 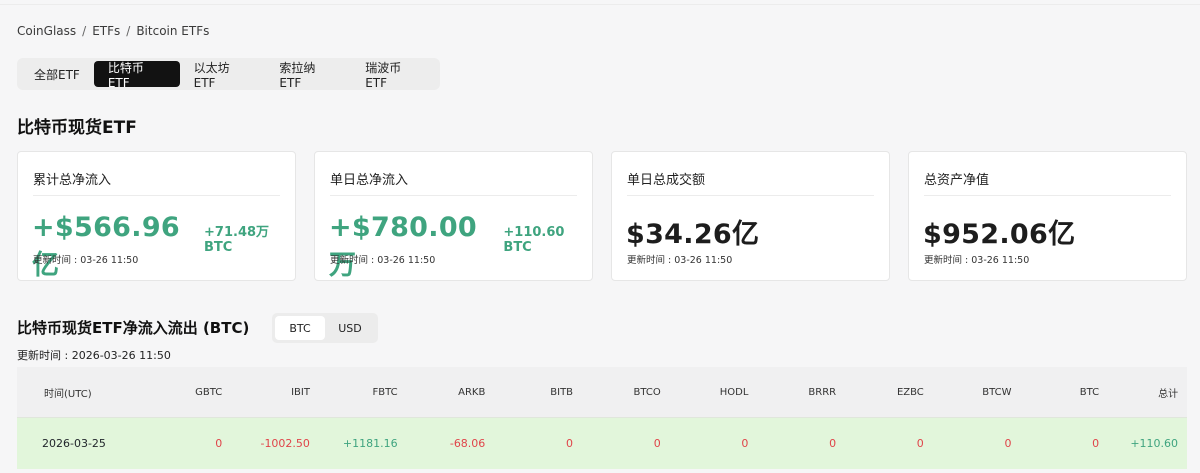 What do you see at coordinates (308, 75) in the screenshot?
I see `tab-solana-etf: 索拉纳ETF` at bounding box center [308, 75].